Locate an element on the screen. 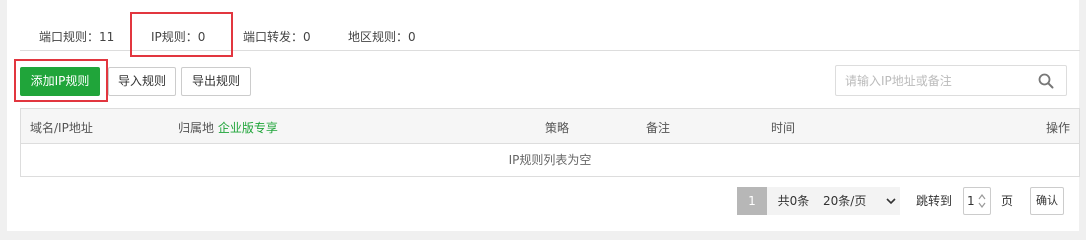 The image size is (1086, 240). column-policy: 策略 is located at coordinates (557, 128).